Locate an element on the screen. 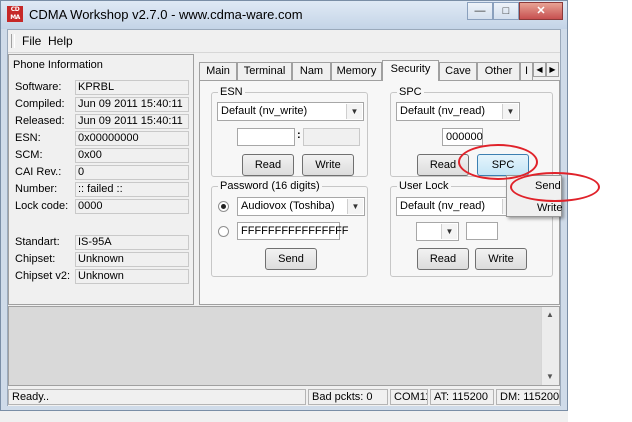  menu-file: File is located at coordinates (31, 41).